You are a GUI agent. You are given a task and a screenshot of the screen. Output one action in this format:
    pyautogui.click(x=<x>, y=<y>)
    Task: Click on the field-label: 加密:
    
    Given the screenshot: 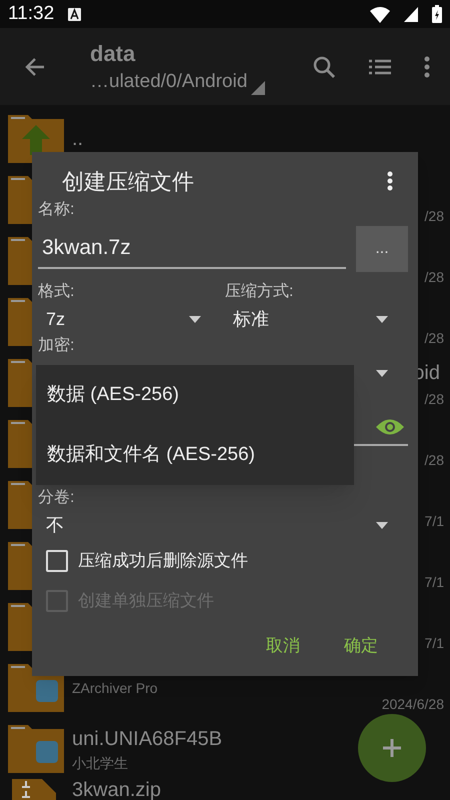 What is the action you would take?
    pyautogui.click(x=57, y=346)
    